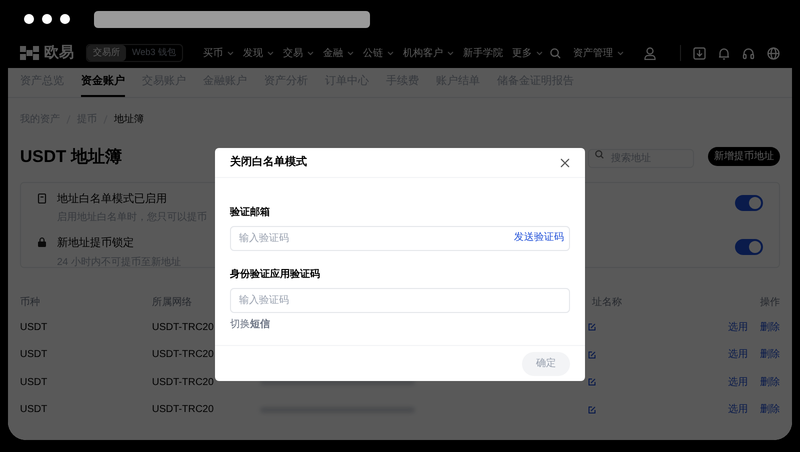 The height and width of the screenshot is (452, 800). What do you see at coordinates (773, 53) in the screenshot?
I see `globe-icon` at bounding box center [773, 53].